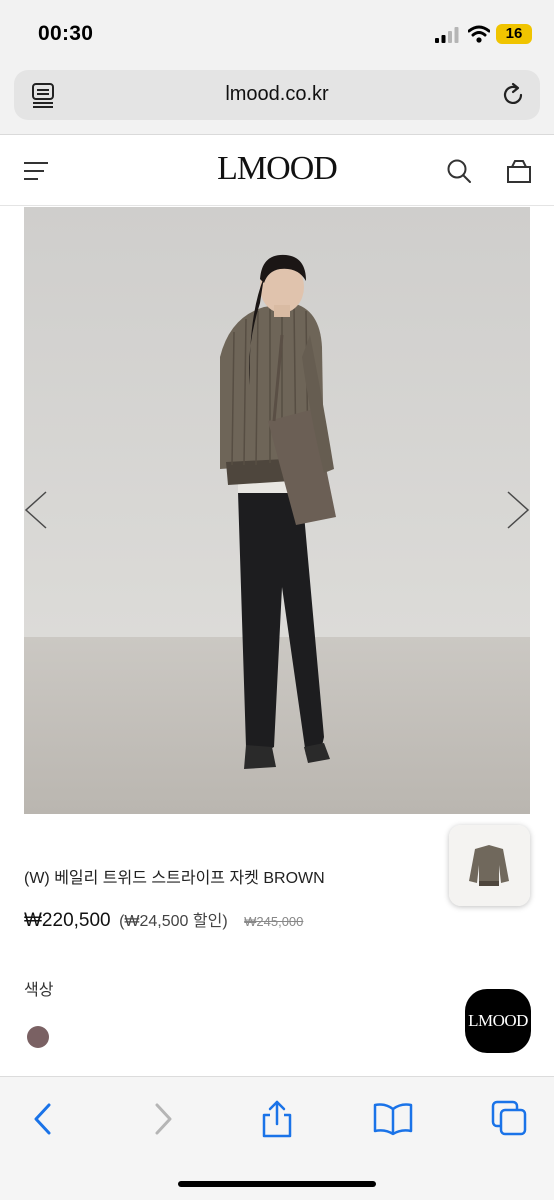 This screenshot has width=554, height=1200. Describe the element at coordinates (274, 921) in the screenshot. I see `price-original: ₩245,000` at that location.